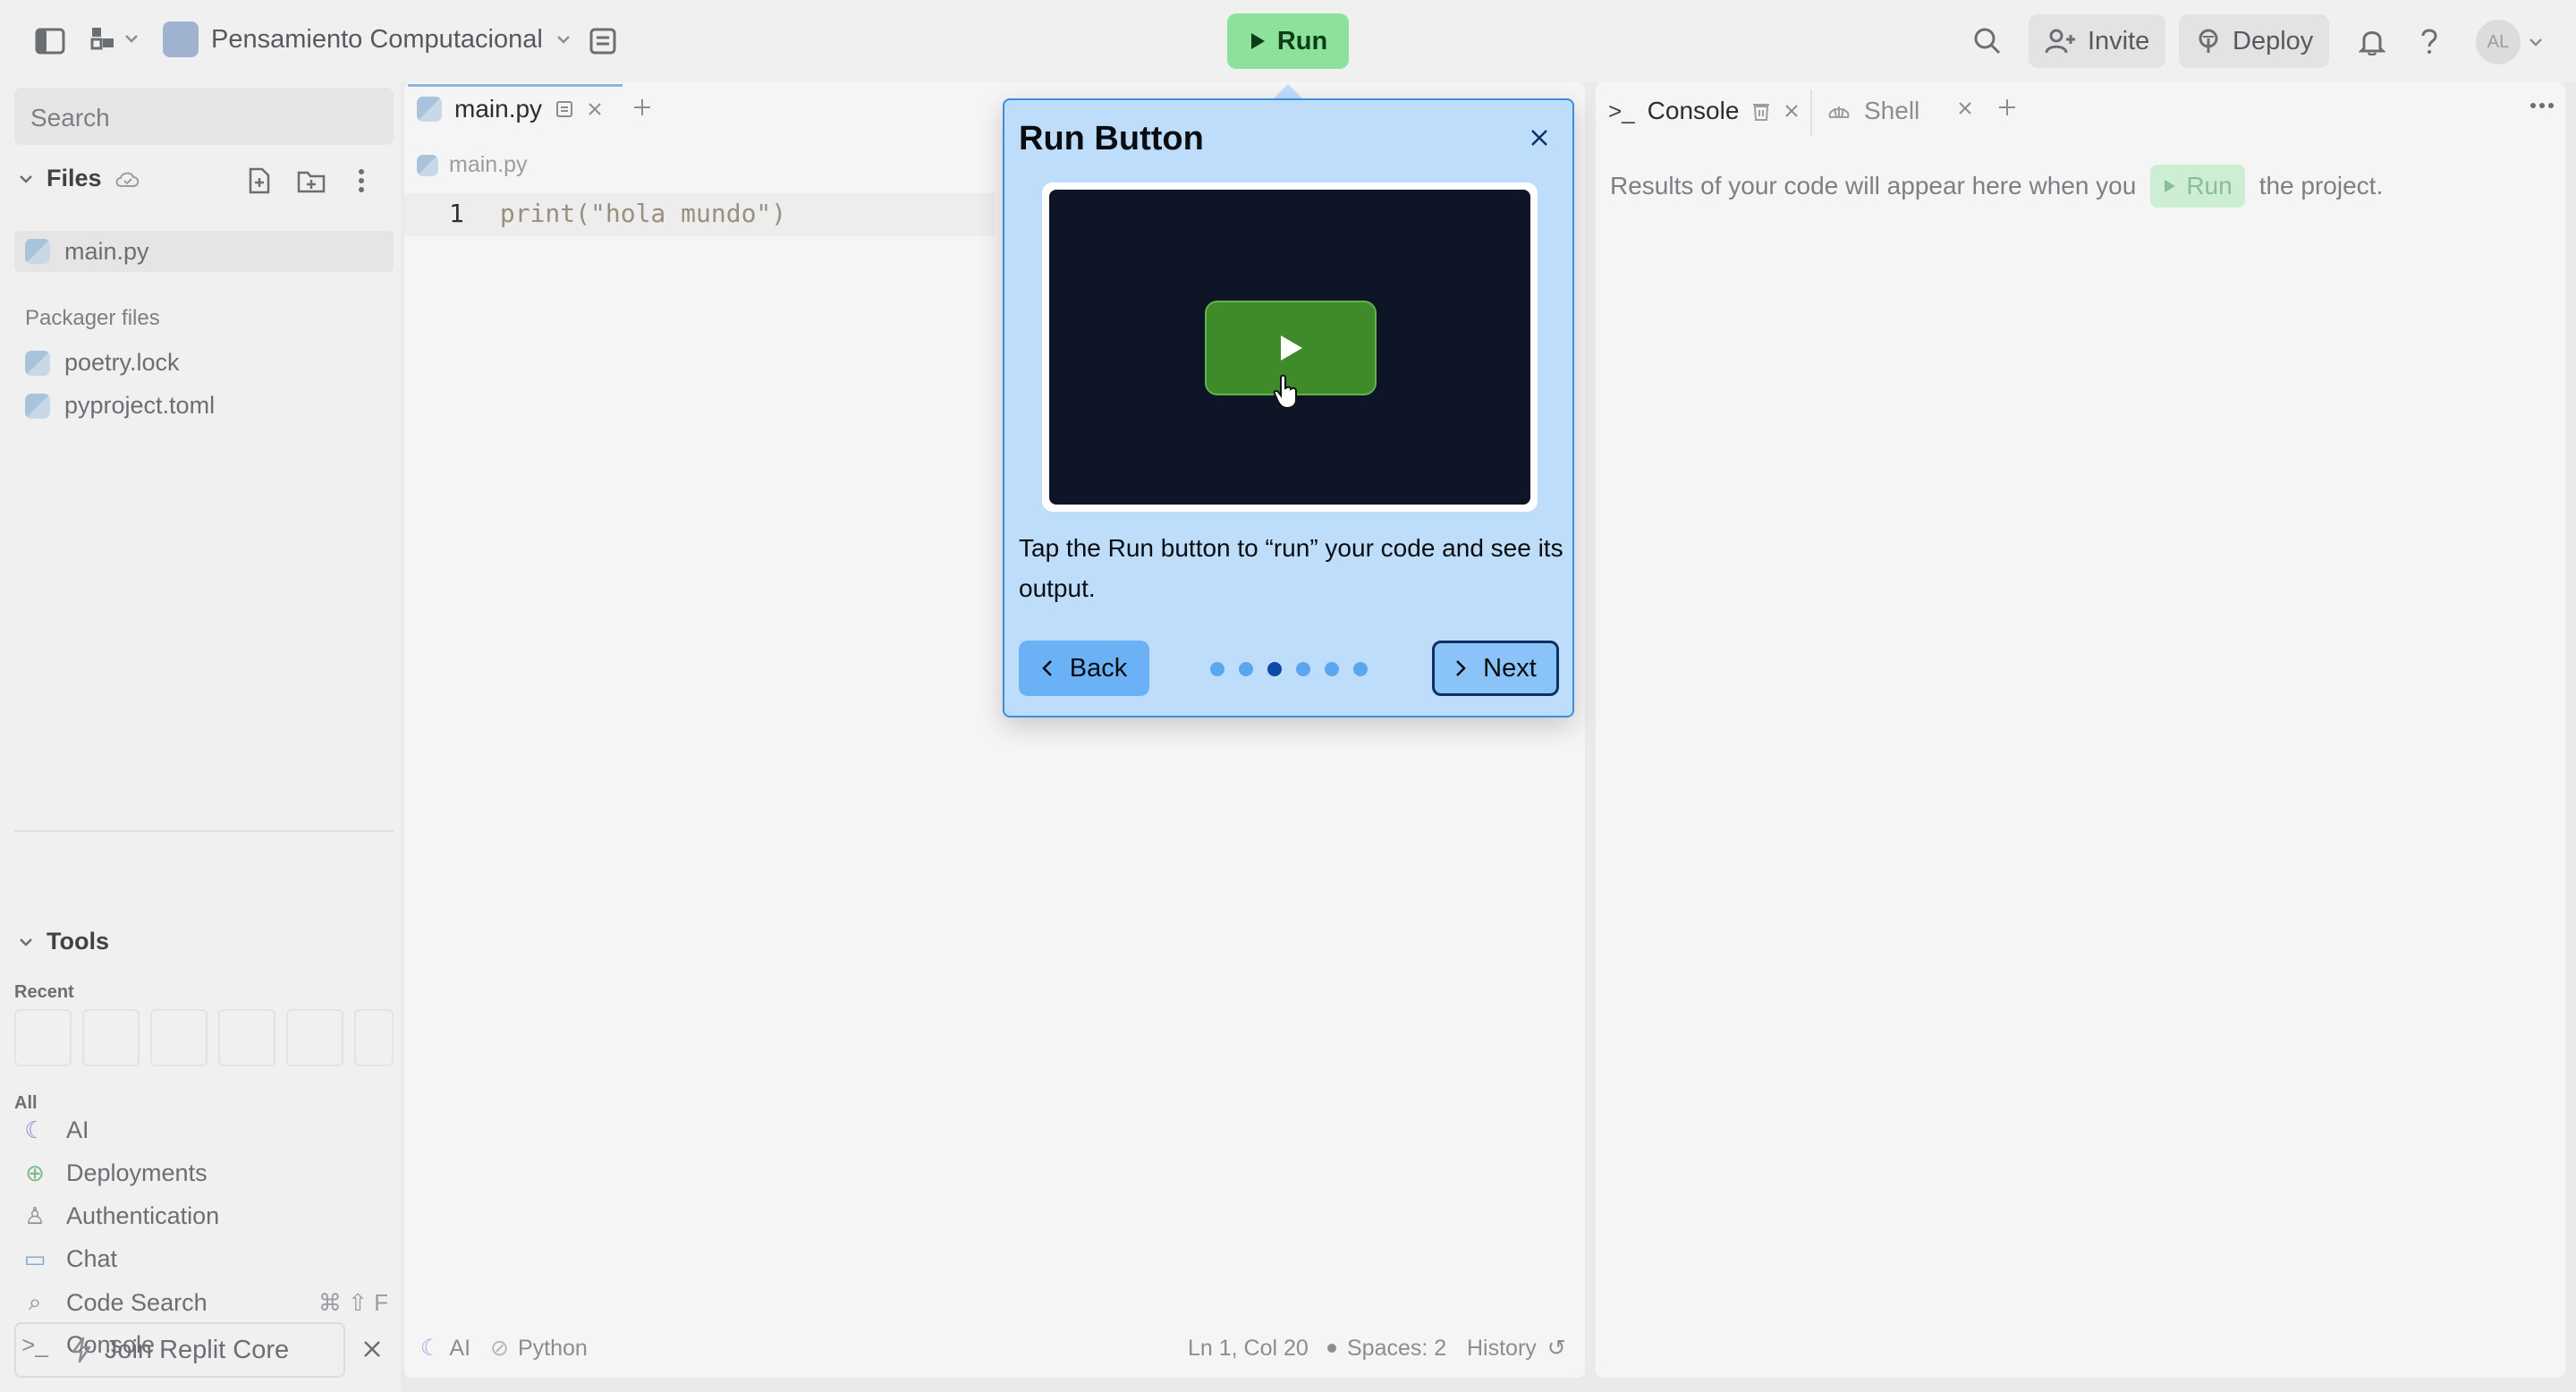 The height and width of the screenshot is (1392, 2576). I want to click on shell-icon, so click(1839, 112).